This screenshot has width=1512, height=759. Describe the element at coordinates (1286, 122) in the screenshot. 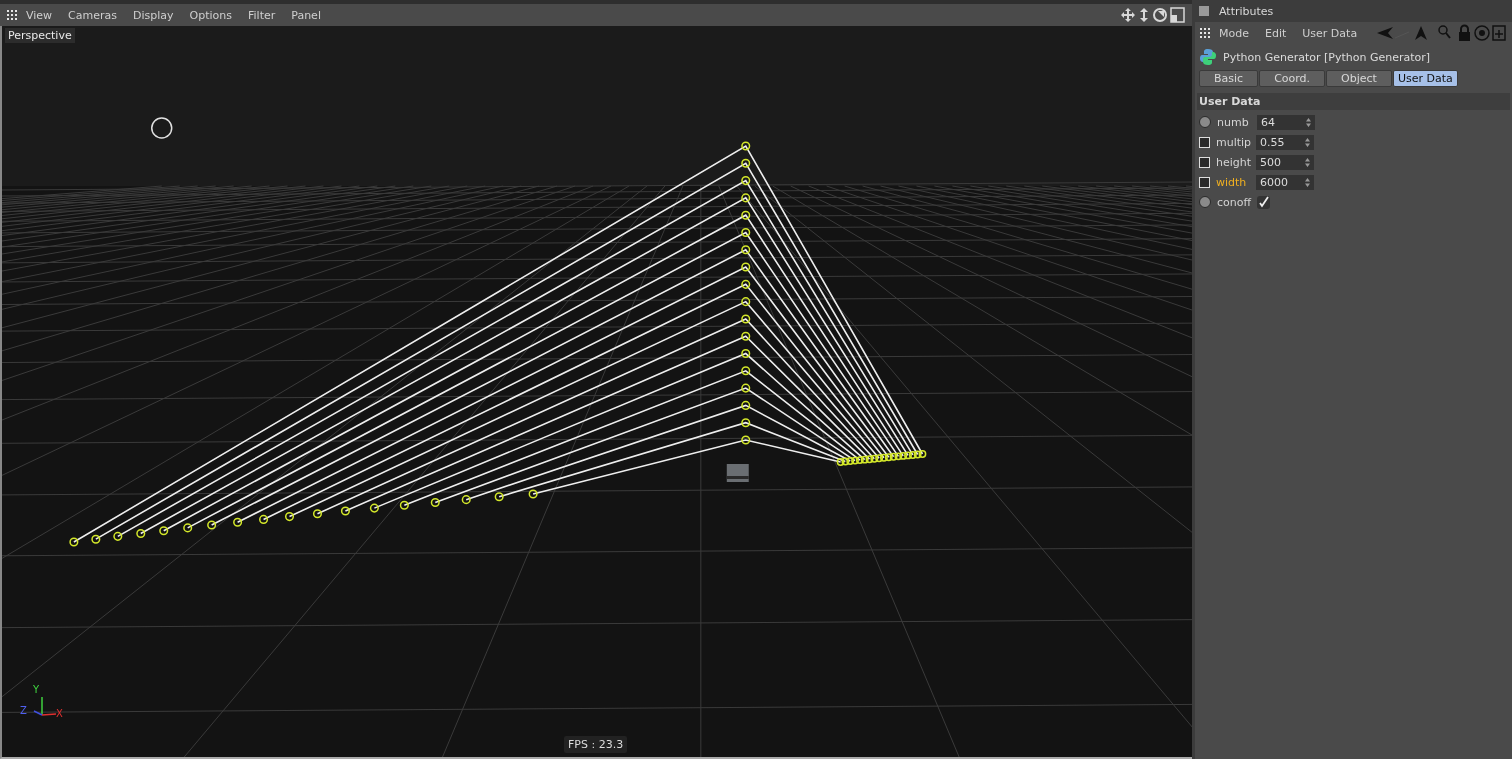

I see `number-field: 64` at that location.